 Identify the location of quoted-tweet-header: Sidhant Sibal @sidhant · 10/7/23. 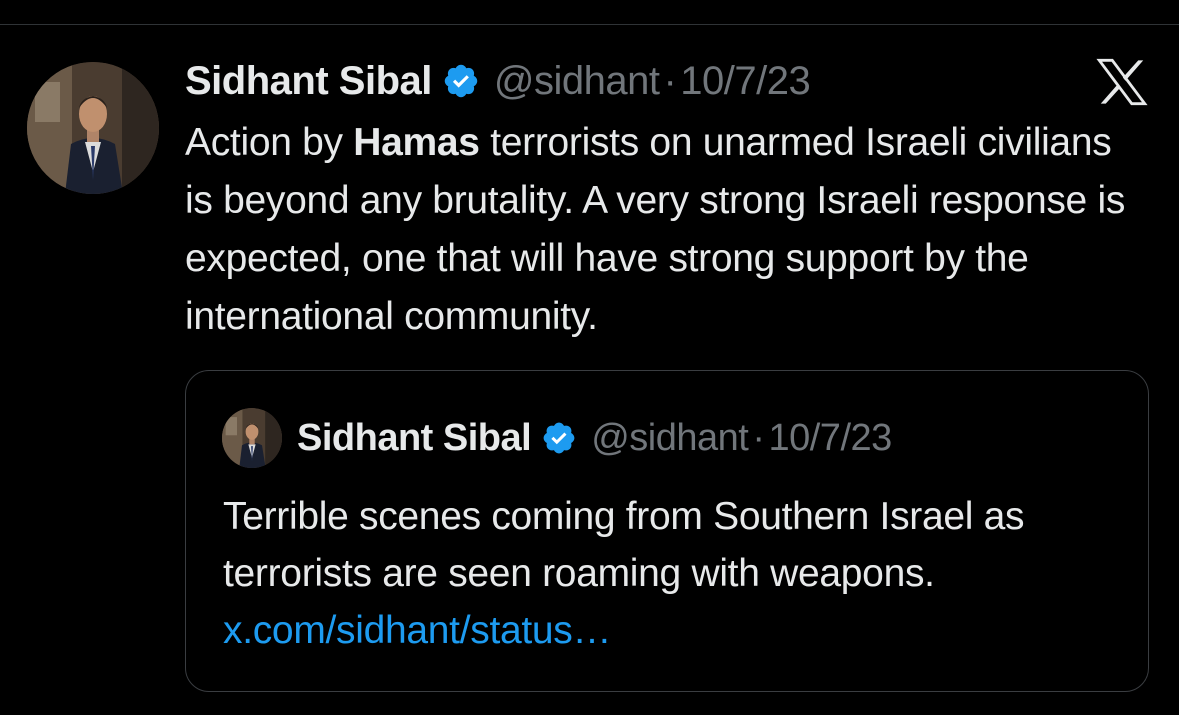
(594, 438).